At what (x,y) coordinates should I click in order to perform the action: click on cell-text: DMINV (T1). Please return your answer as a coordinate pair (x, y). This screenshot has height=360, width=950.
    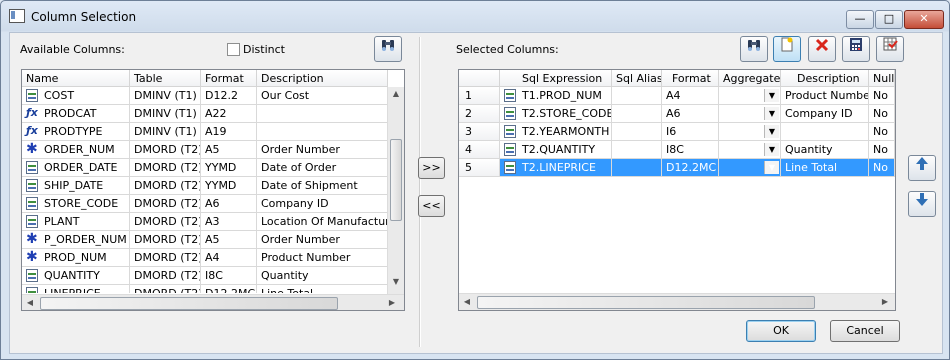
    Looking at the image, I should click on (165, 95).